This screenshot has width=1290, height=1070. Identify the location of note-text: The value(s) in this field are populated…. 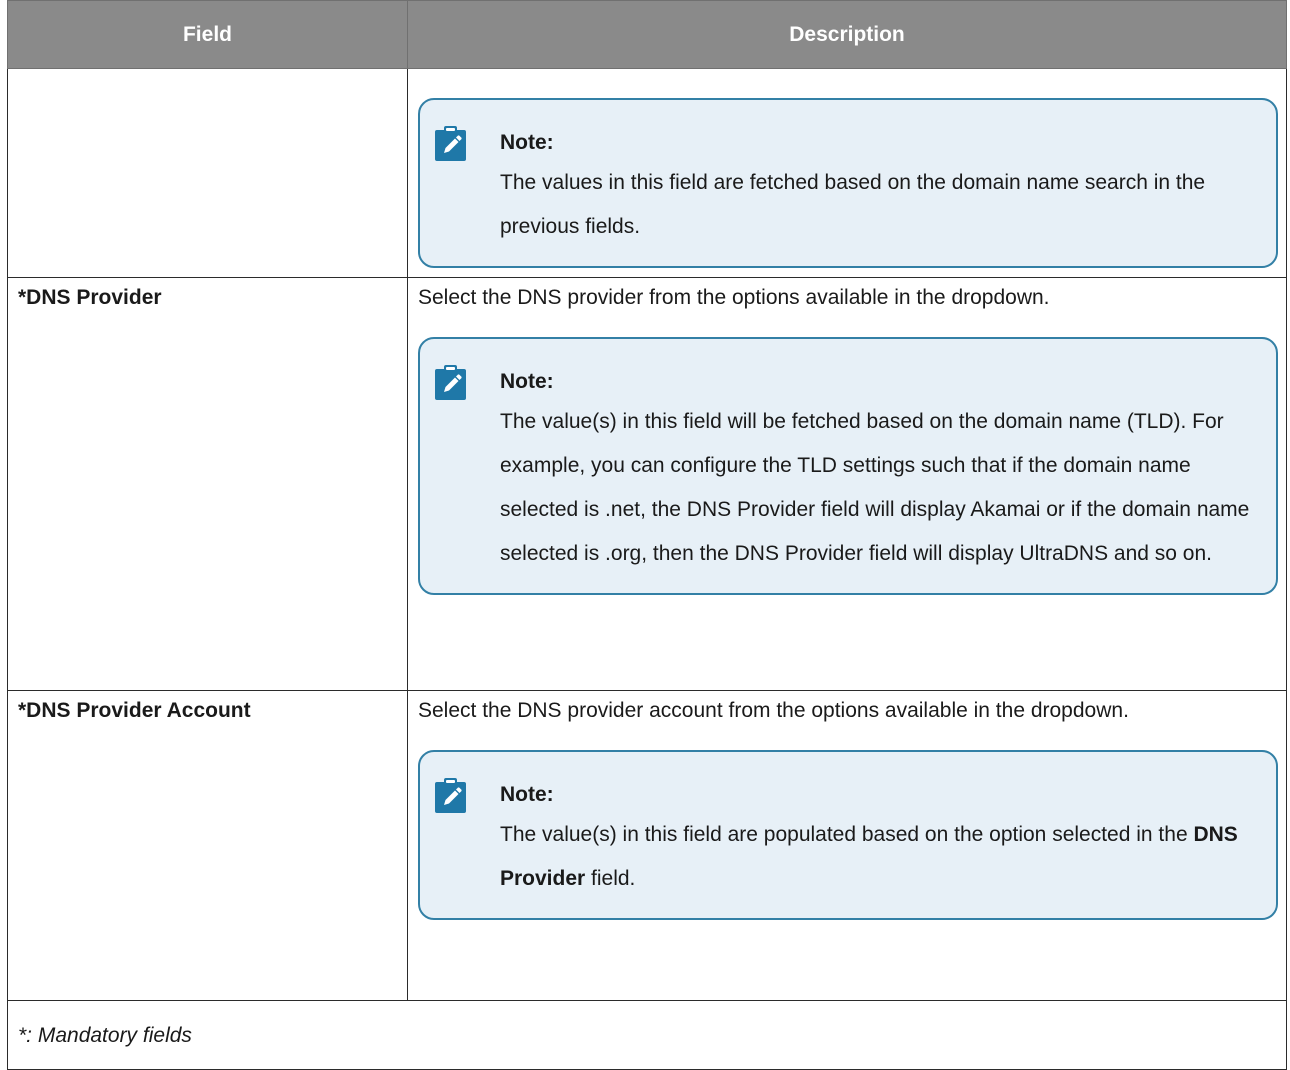
(876, 857).